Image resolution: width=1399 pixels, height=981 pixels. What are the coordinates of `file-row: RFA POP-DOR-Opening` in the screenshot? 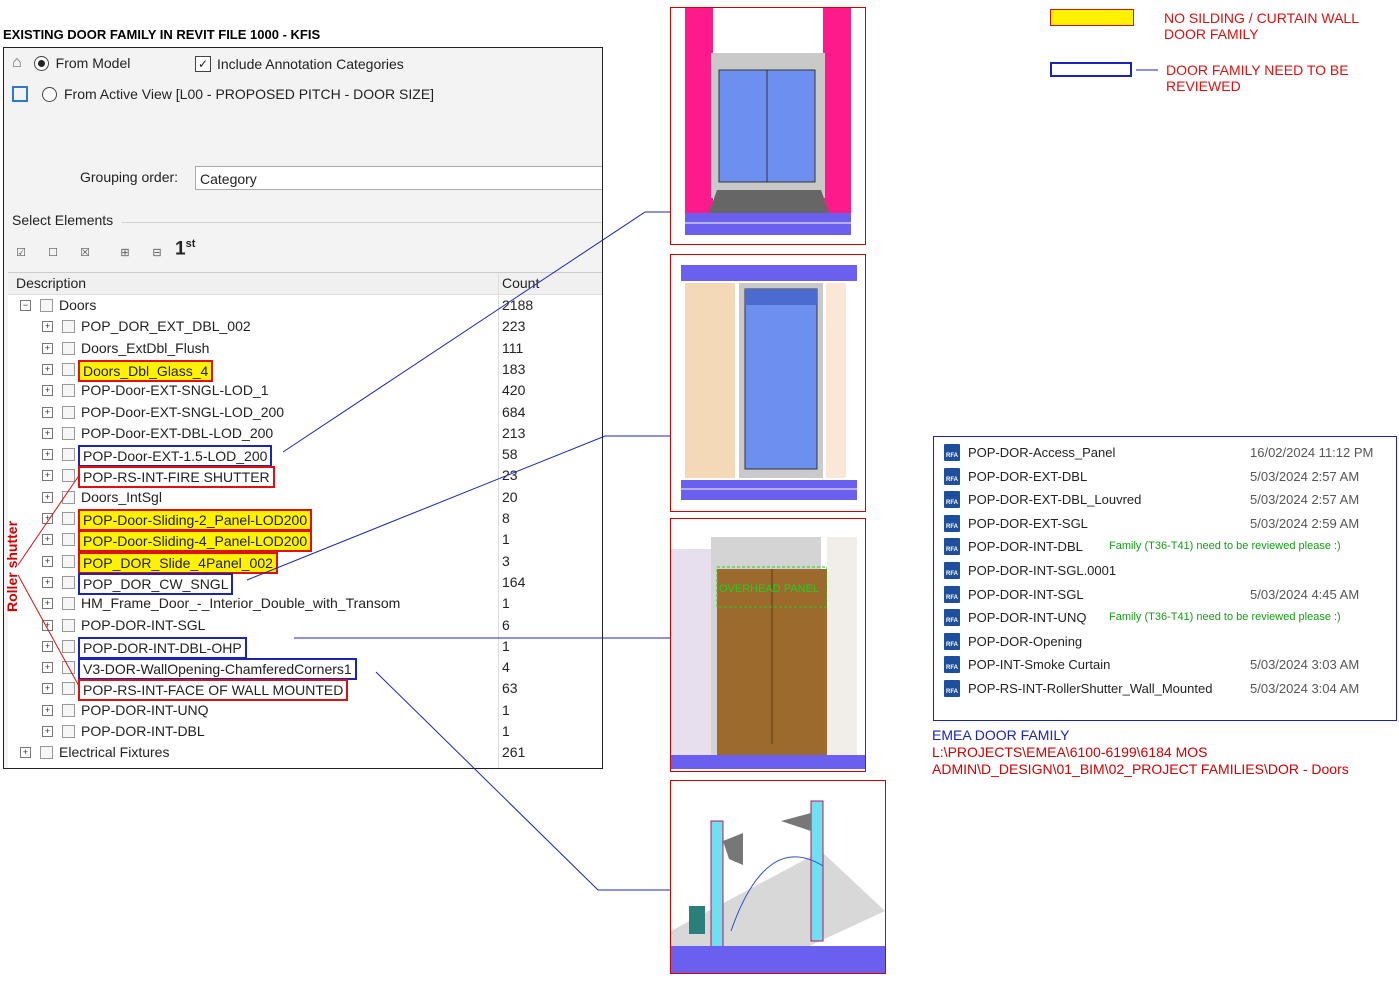 It's located at (1169, 642).